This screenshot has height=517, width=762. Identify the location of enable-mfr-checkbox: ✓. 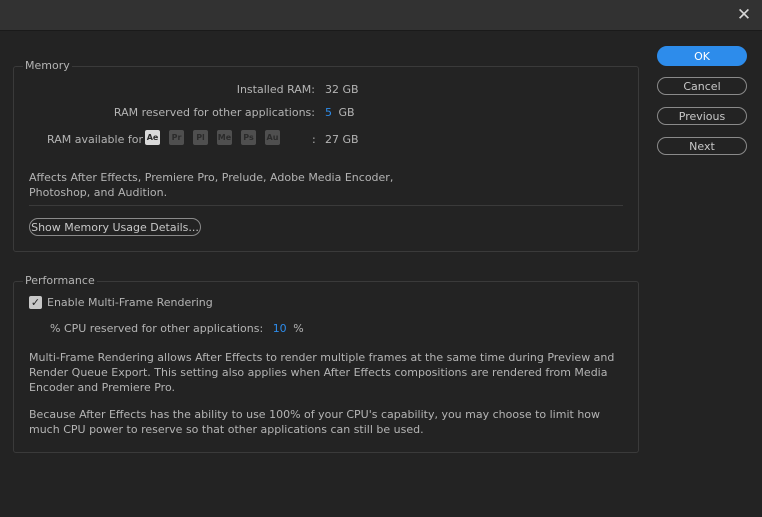
(35, 302).